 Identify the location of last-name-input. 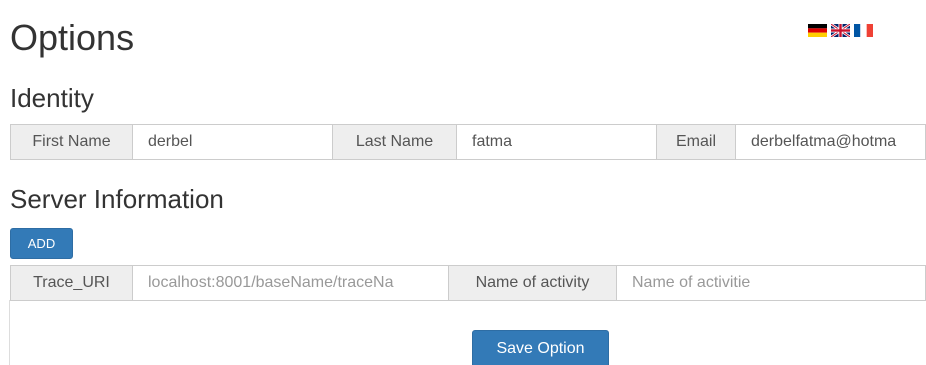
(557, 142).